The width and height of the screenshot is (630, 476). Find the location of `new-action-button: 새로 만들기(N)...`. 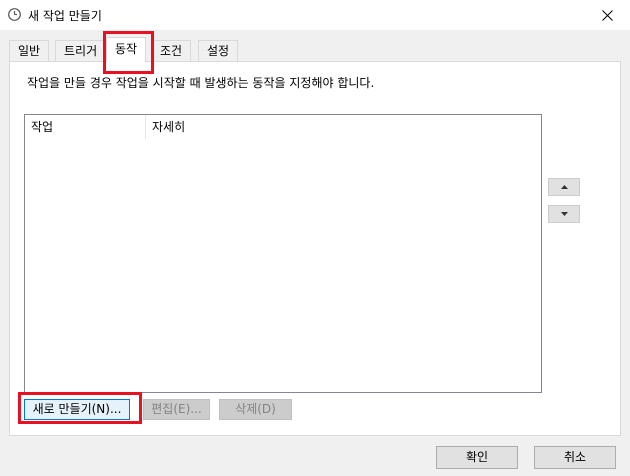

new-action-button: 새로 만들기(N)... is located at coordinates (77, 409).